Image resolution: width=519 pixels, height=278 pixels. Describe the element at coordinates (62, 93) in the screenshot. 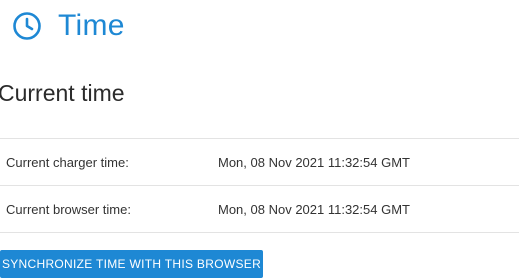

I see `section-title: Current time` at that location.